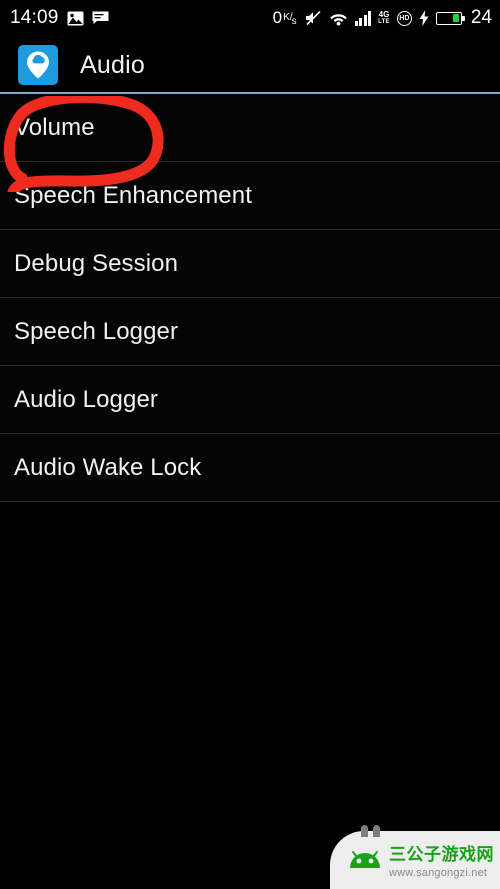  I want to click on list-item-label: Audio Wake Lock, so click(108, 467).